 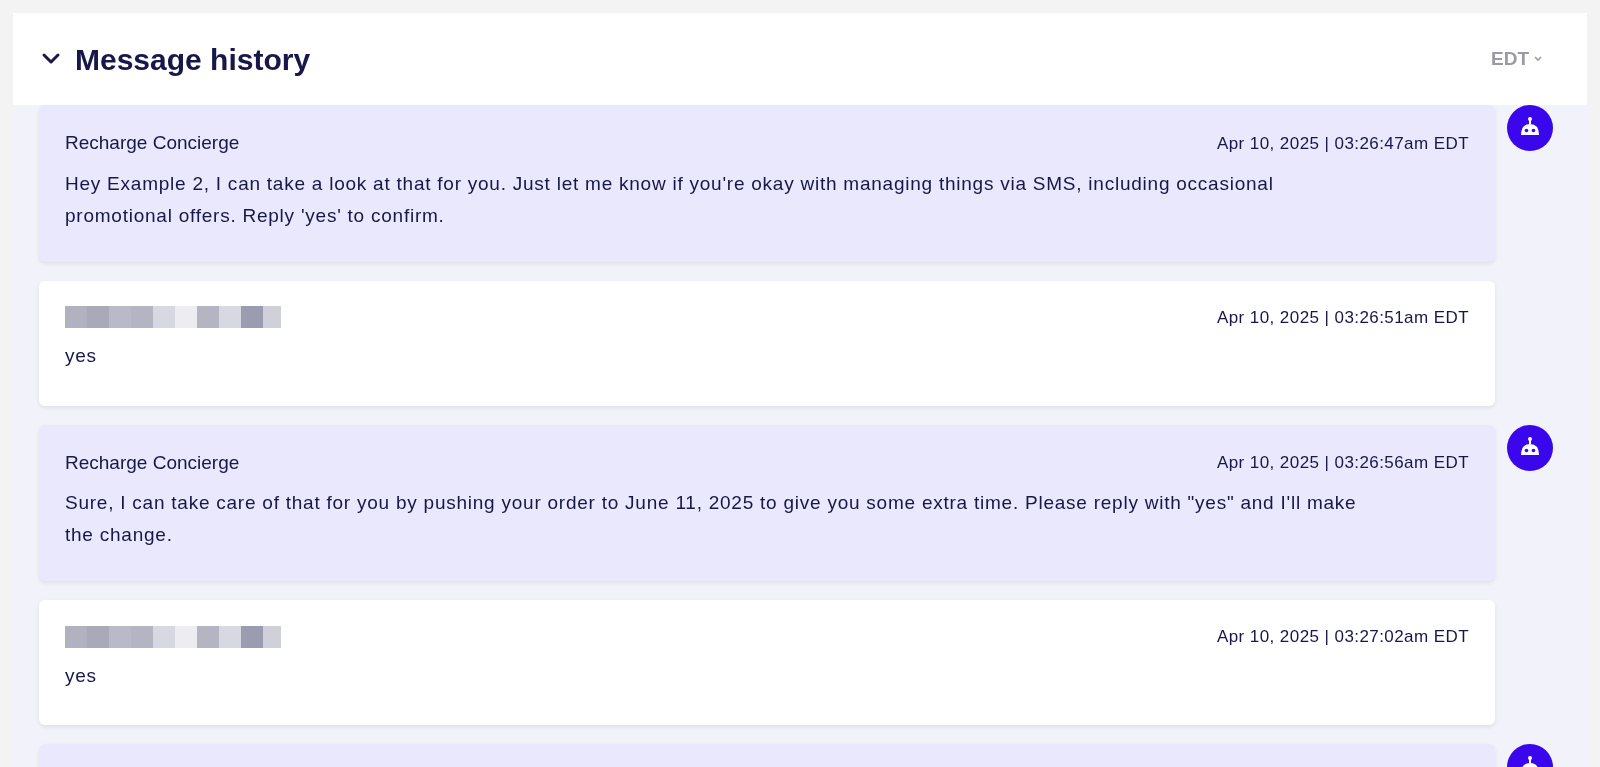 What do you see at coordinates (711, 519) in the screenshot?
I see `message-text: Sure, I can take care of that for you by pushing your order to June 11, 2025 to give you some extra time. Please reply with "yes" and I'll make the change.` at bounding box center [711, 519].